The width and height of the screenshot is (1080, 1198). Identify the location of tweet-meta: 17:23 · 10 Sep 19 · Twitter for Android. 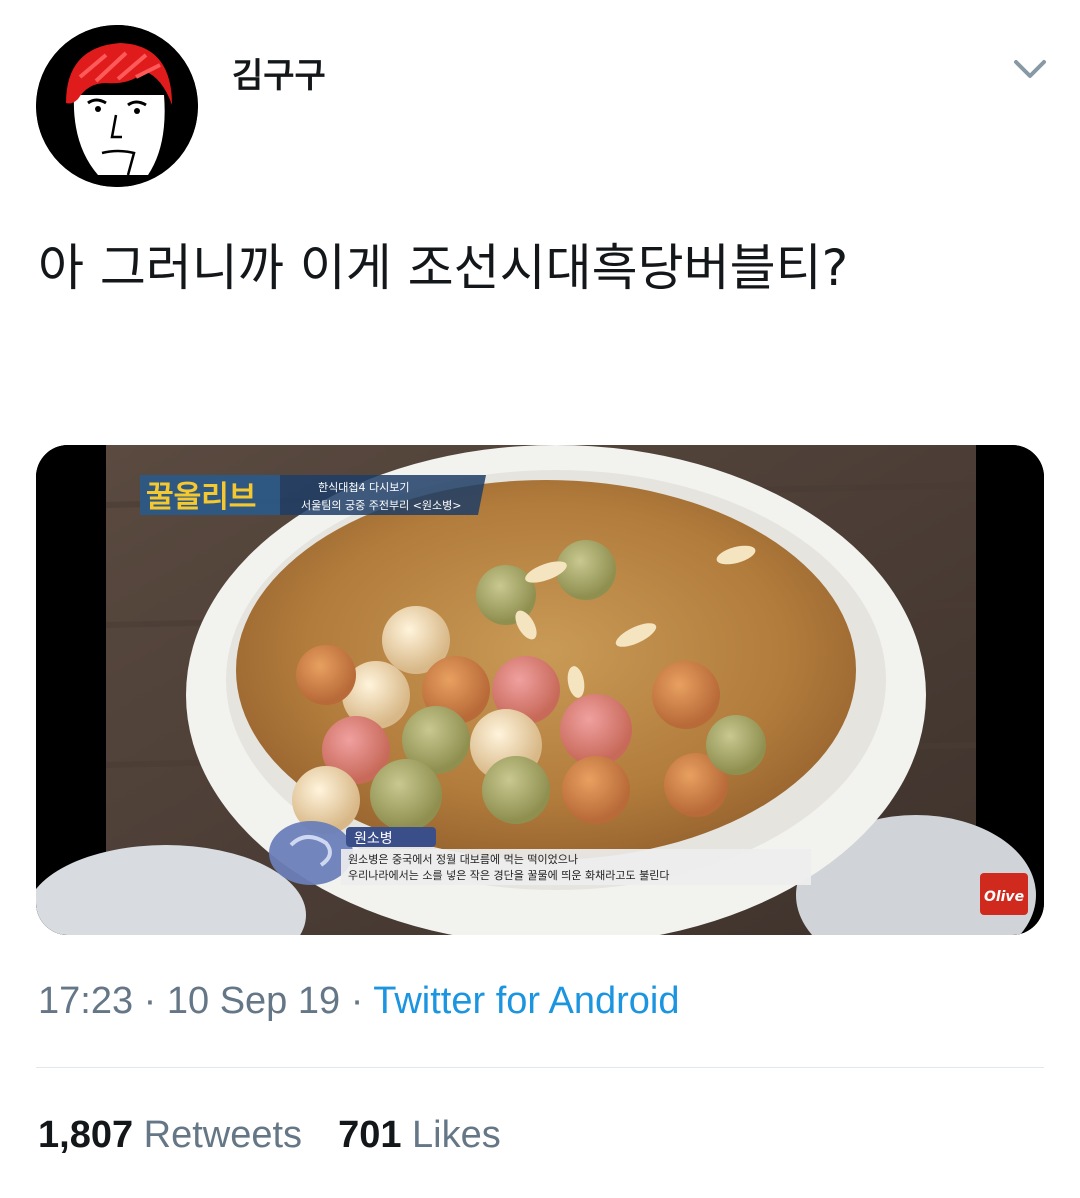
(358, 1001).